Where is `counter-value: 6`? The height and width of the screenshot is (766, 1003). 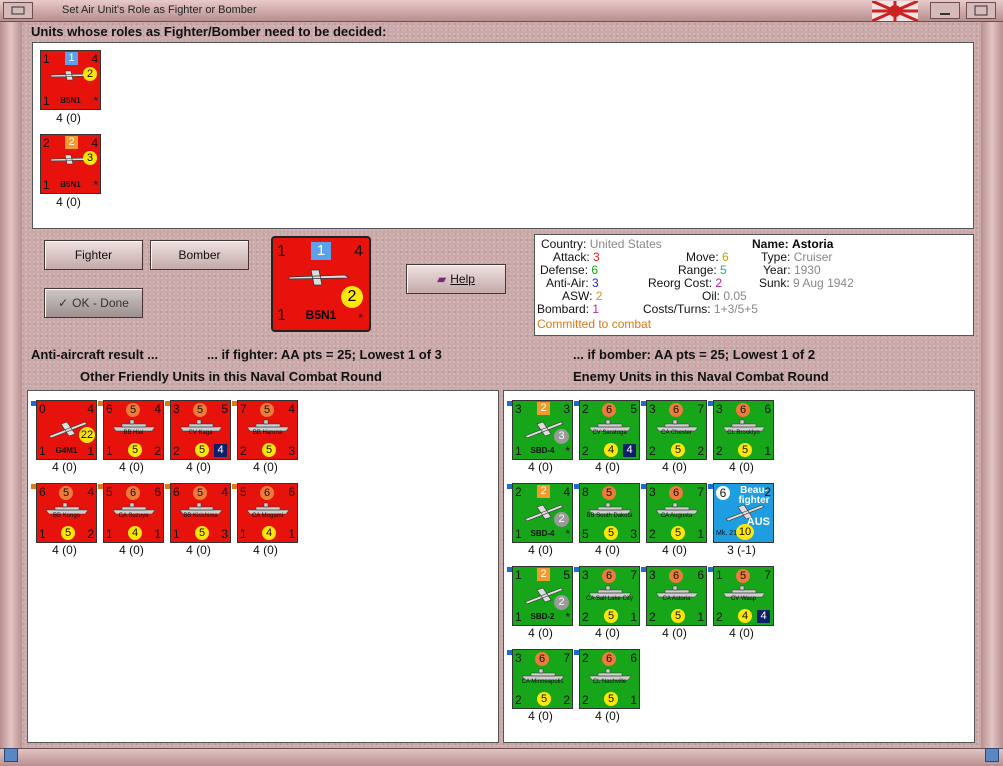
counter-value: 6 is located at coordinates (291, 492).